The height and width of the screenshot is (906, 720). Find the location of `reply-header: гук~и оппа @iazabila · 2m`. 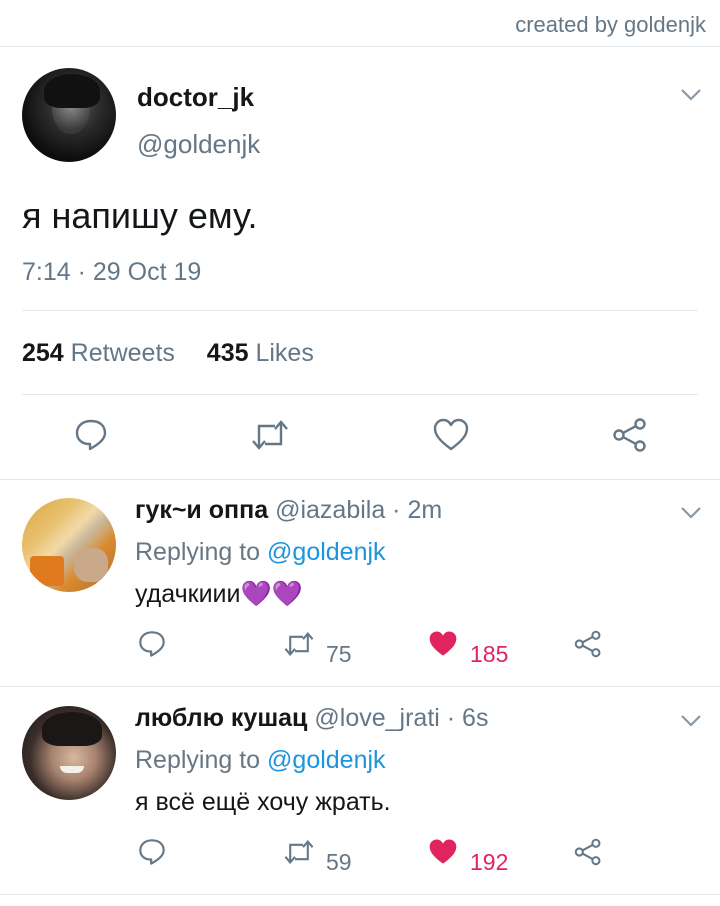

reply-header: гук~и оппа @iazabila · 2m is located at coordinates (288, 510).